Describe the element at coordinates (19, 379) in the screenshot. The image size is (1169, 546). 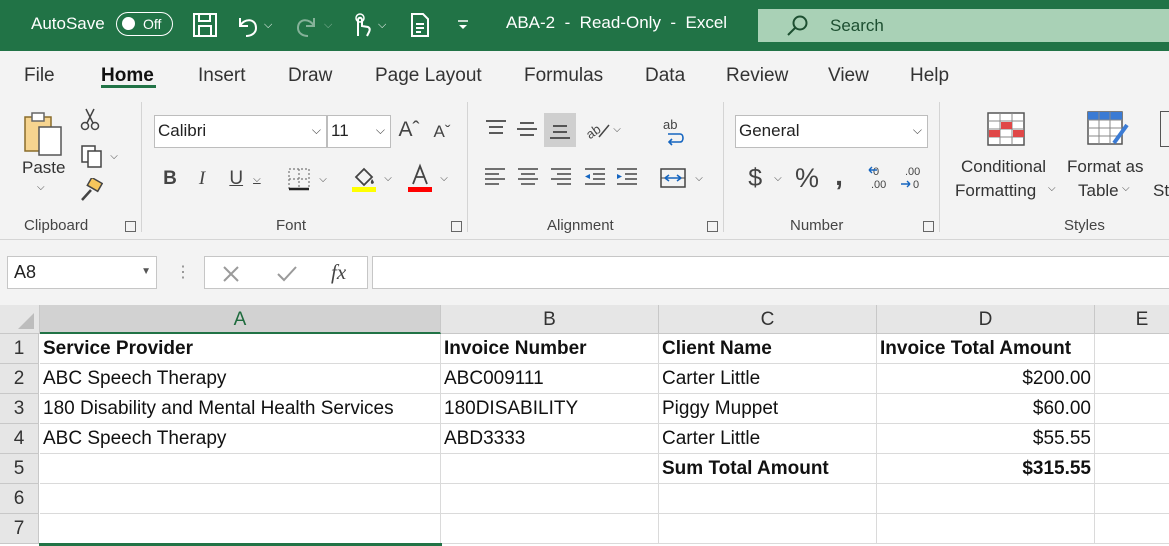
I see `row-header-2: 2` at that location.